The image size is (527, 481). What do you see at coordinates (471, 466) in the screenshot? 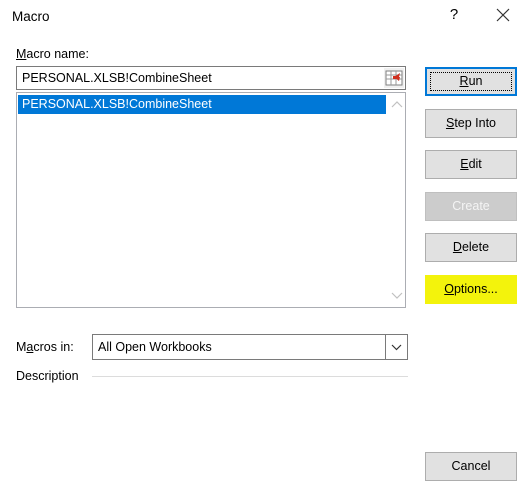
I see `cancel-button: Cancel` at bounding box center [471, 466].